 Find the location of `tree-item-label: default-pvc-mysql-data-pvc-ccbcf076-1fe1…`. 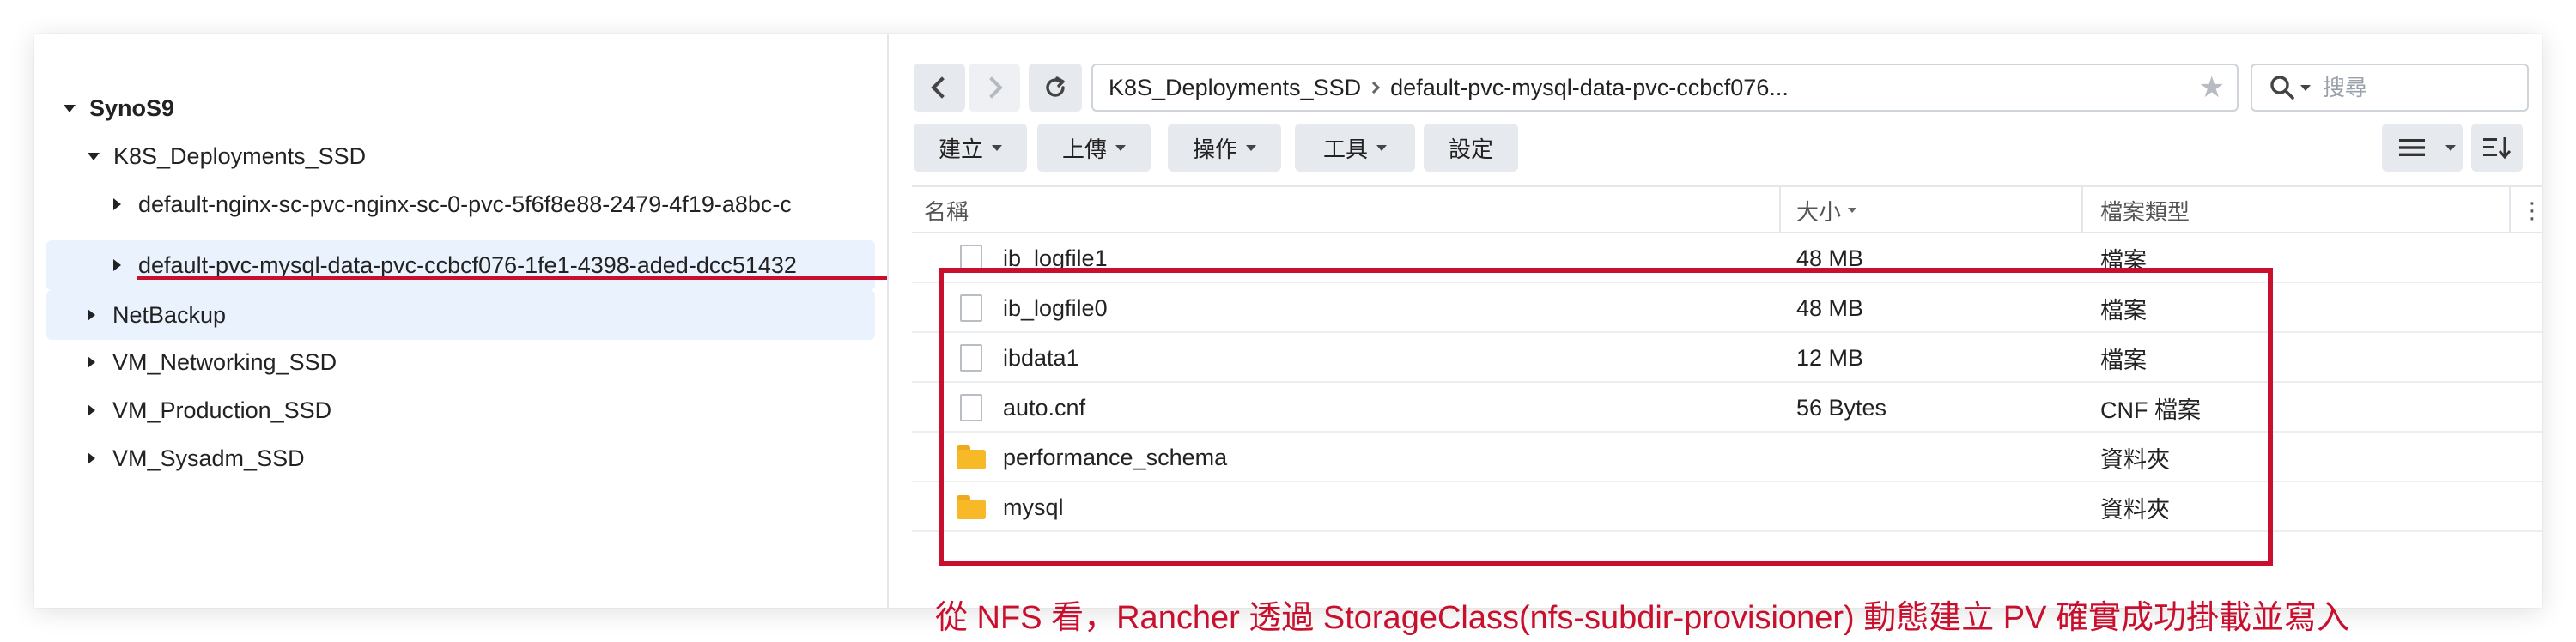

tree-item-label: default-pvc-mysql-data-pvc-ccbcf076-1fe1… is located at coordinates (468, 264).